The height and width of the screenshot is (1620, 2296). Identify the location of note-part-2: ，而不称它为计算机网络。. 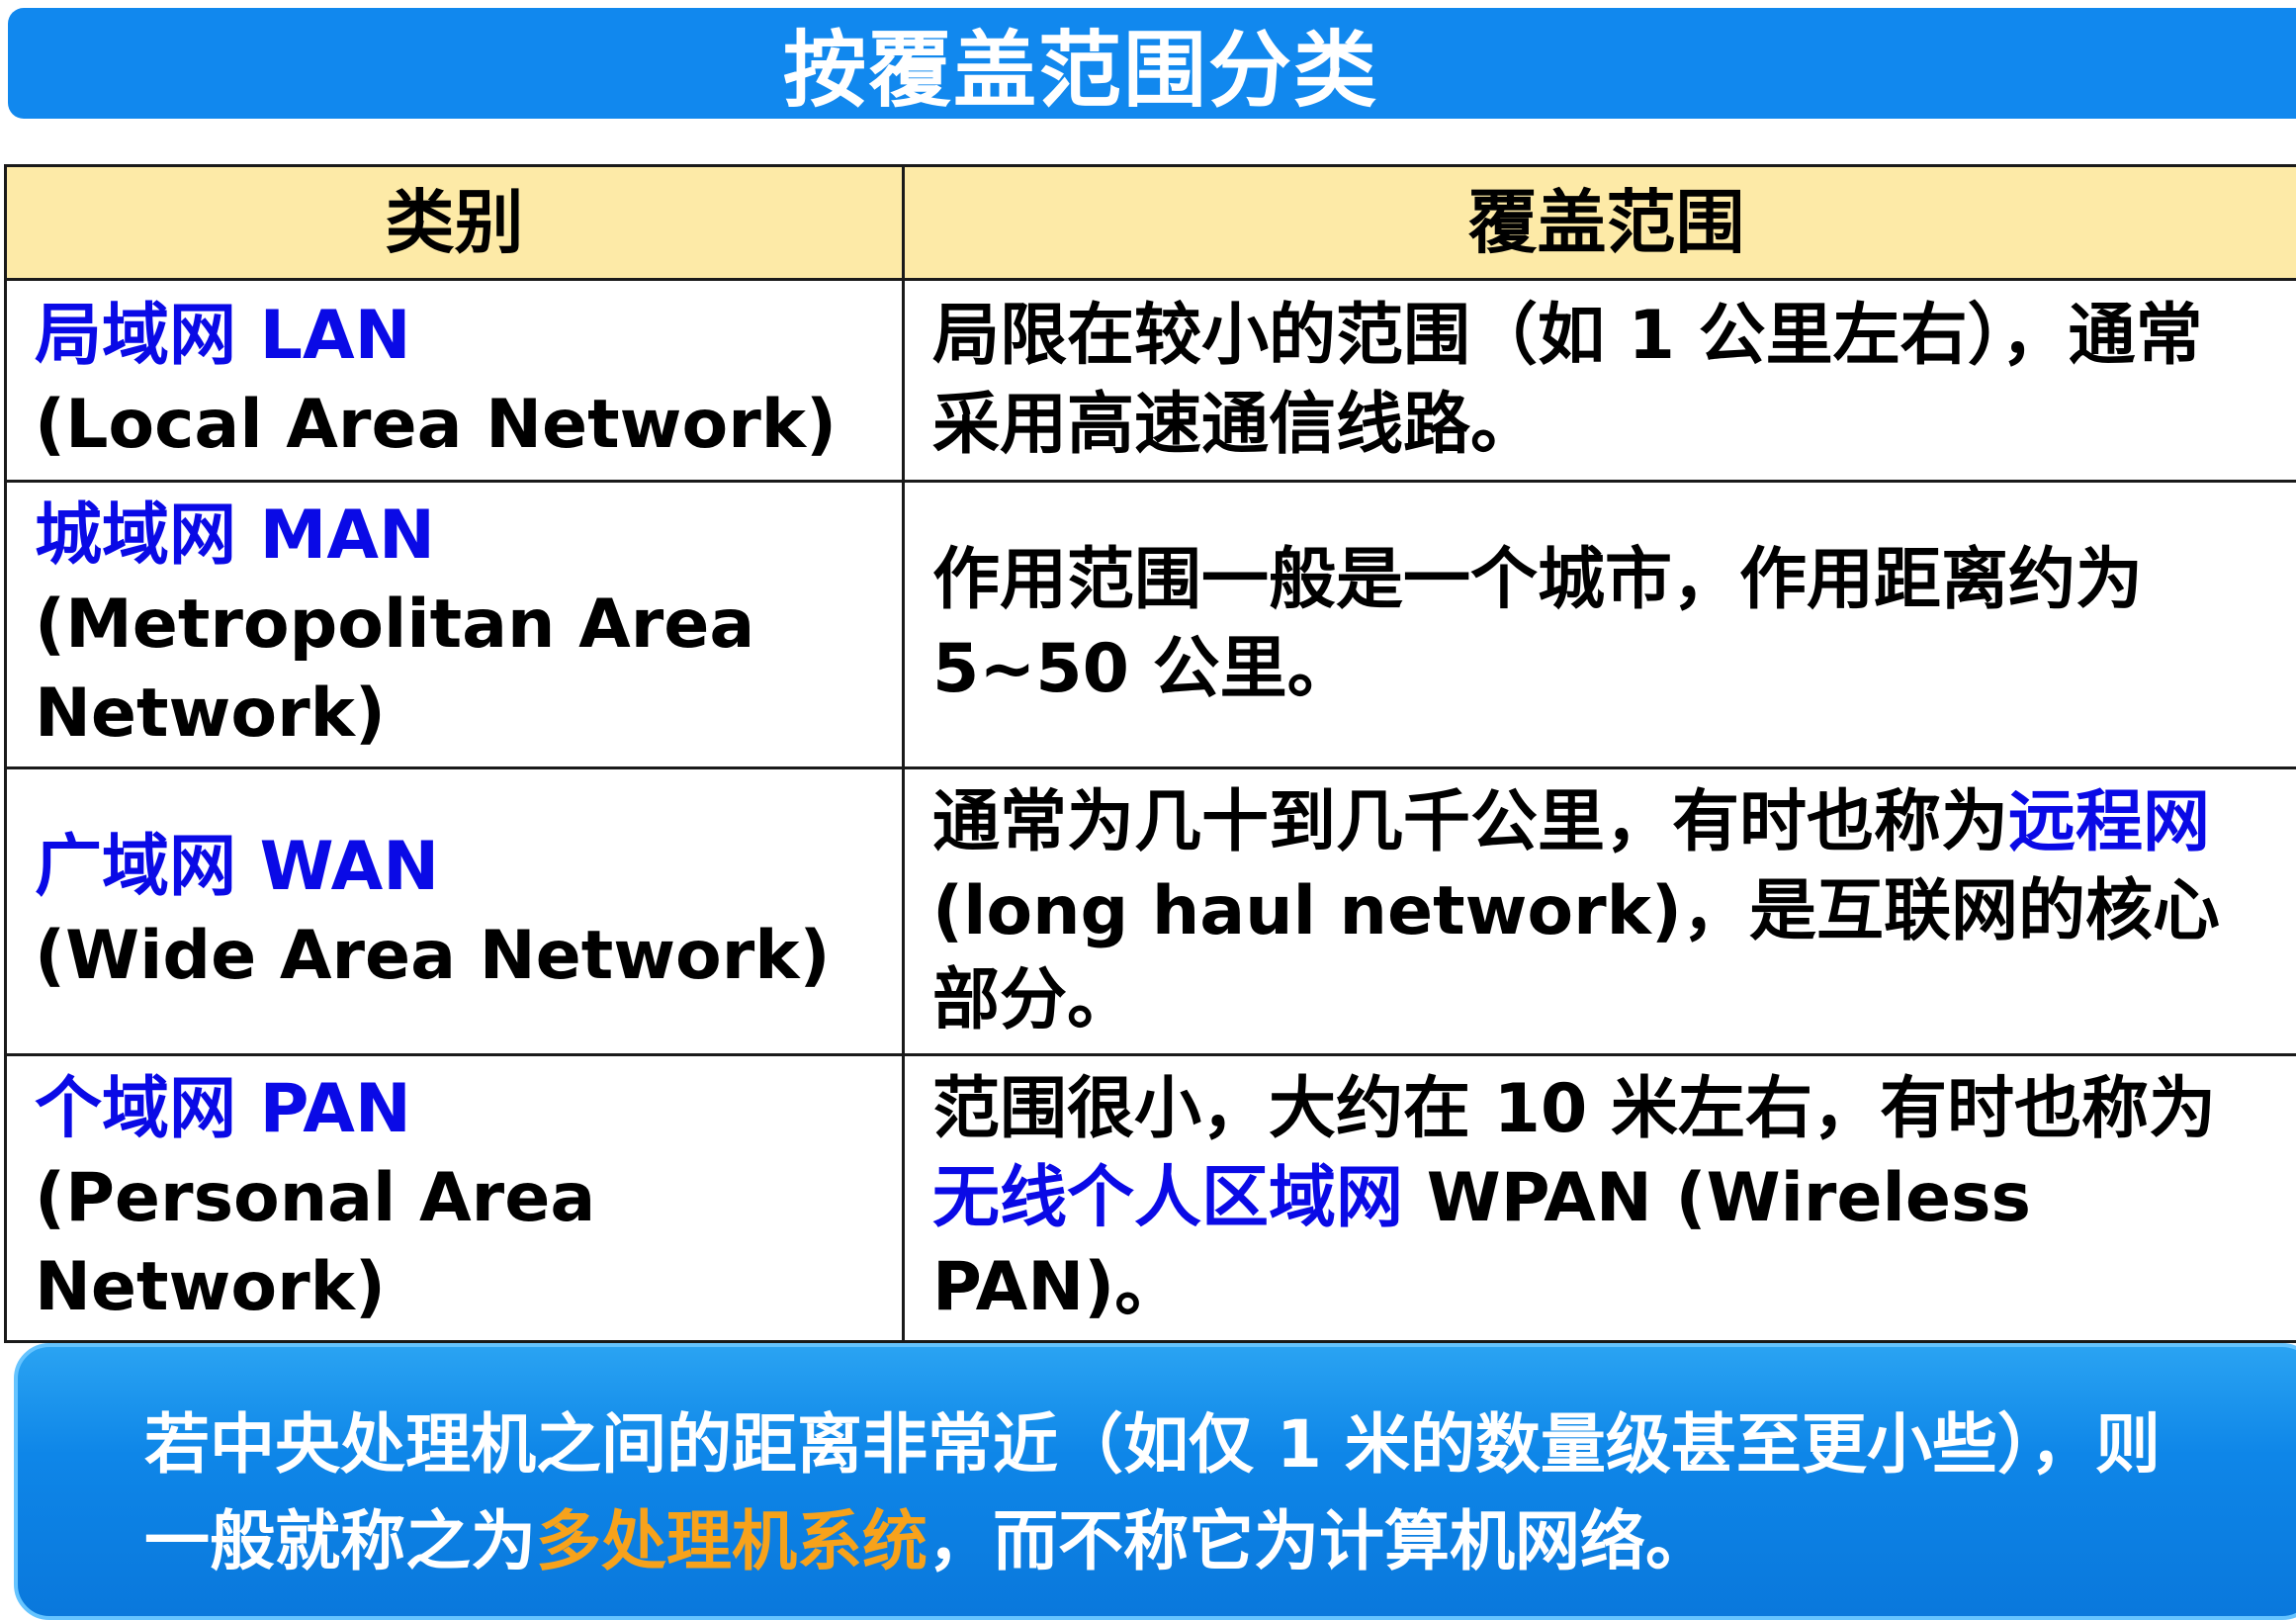
(1319, 1541).